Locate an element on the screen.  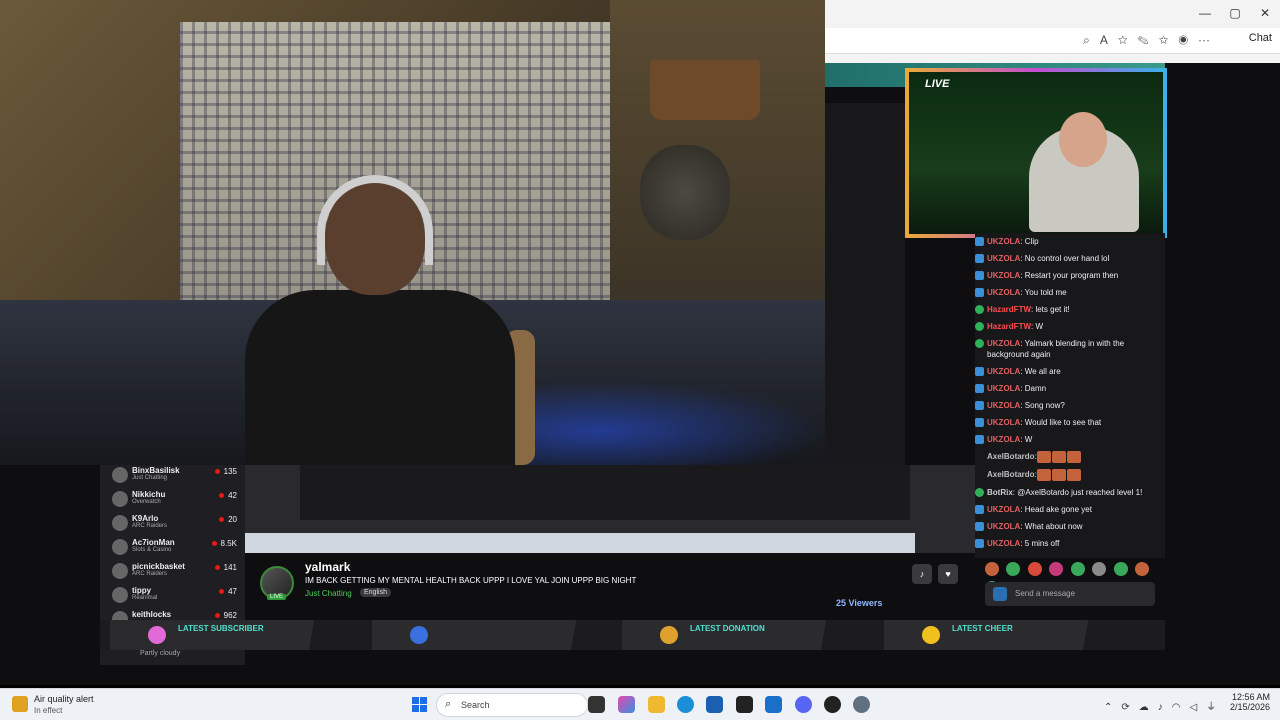
avatar is located at coordinates (120, 595).